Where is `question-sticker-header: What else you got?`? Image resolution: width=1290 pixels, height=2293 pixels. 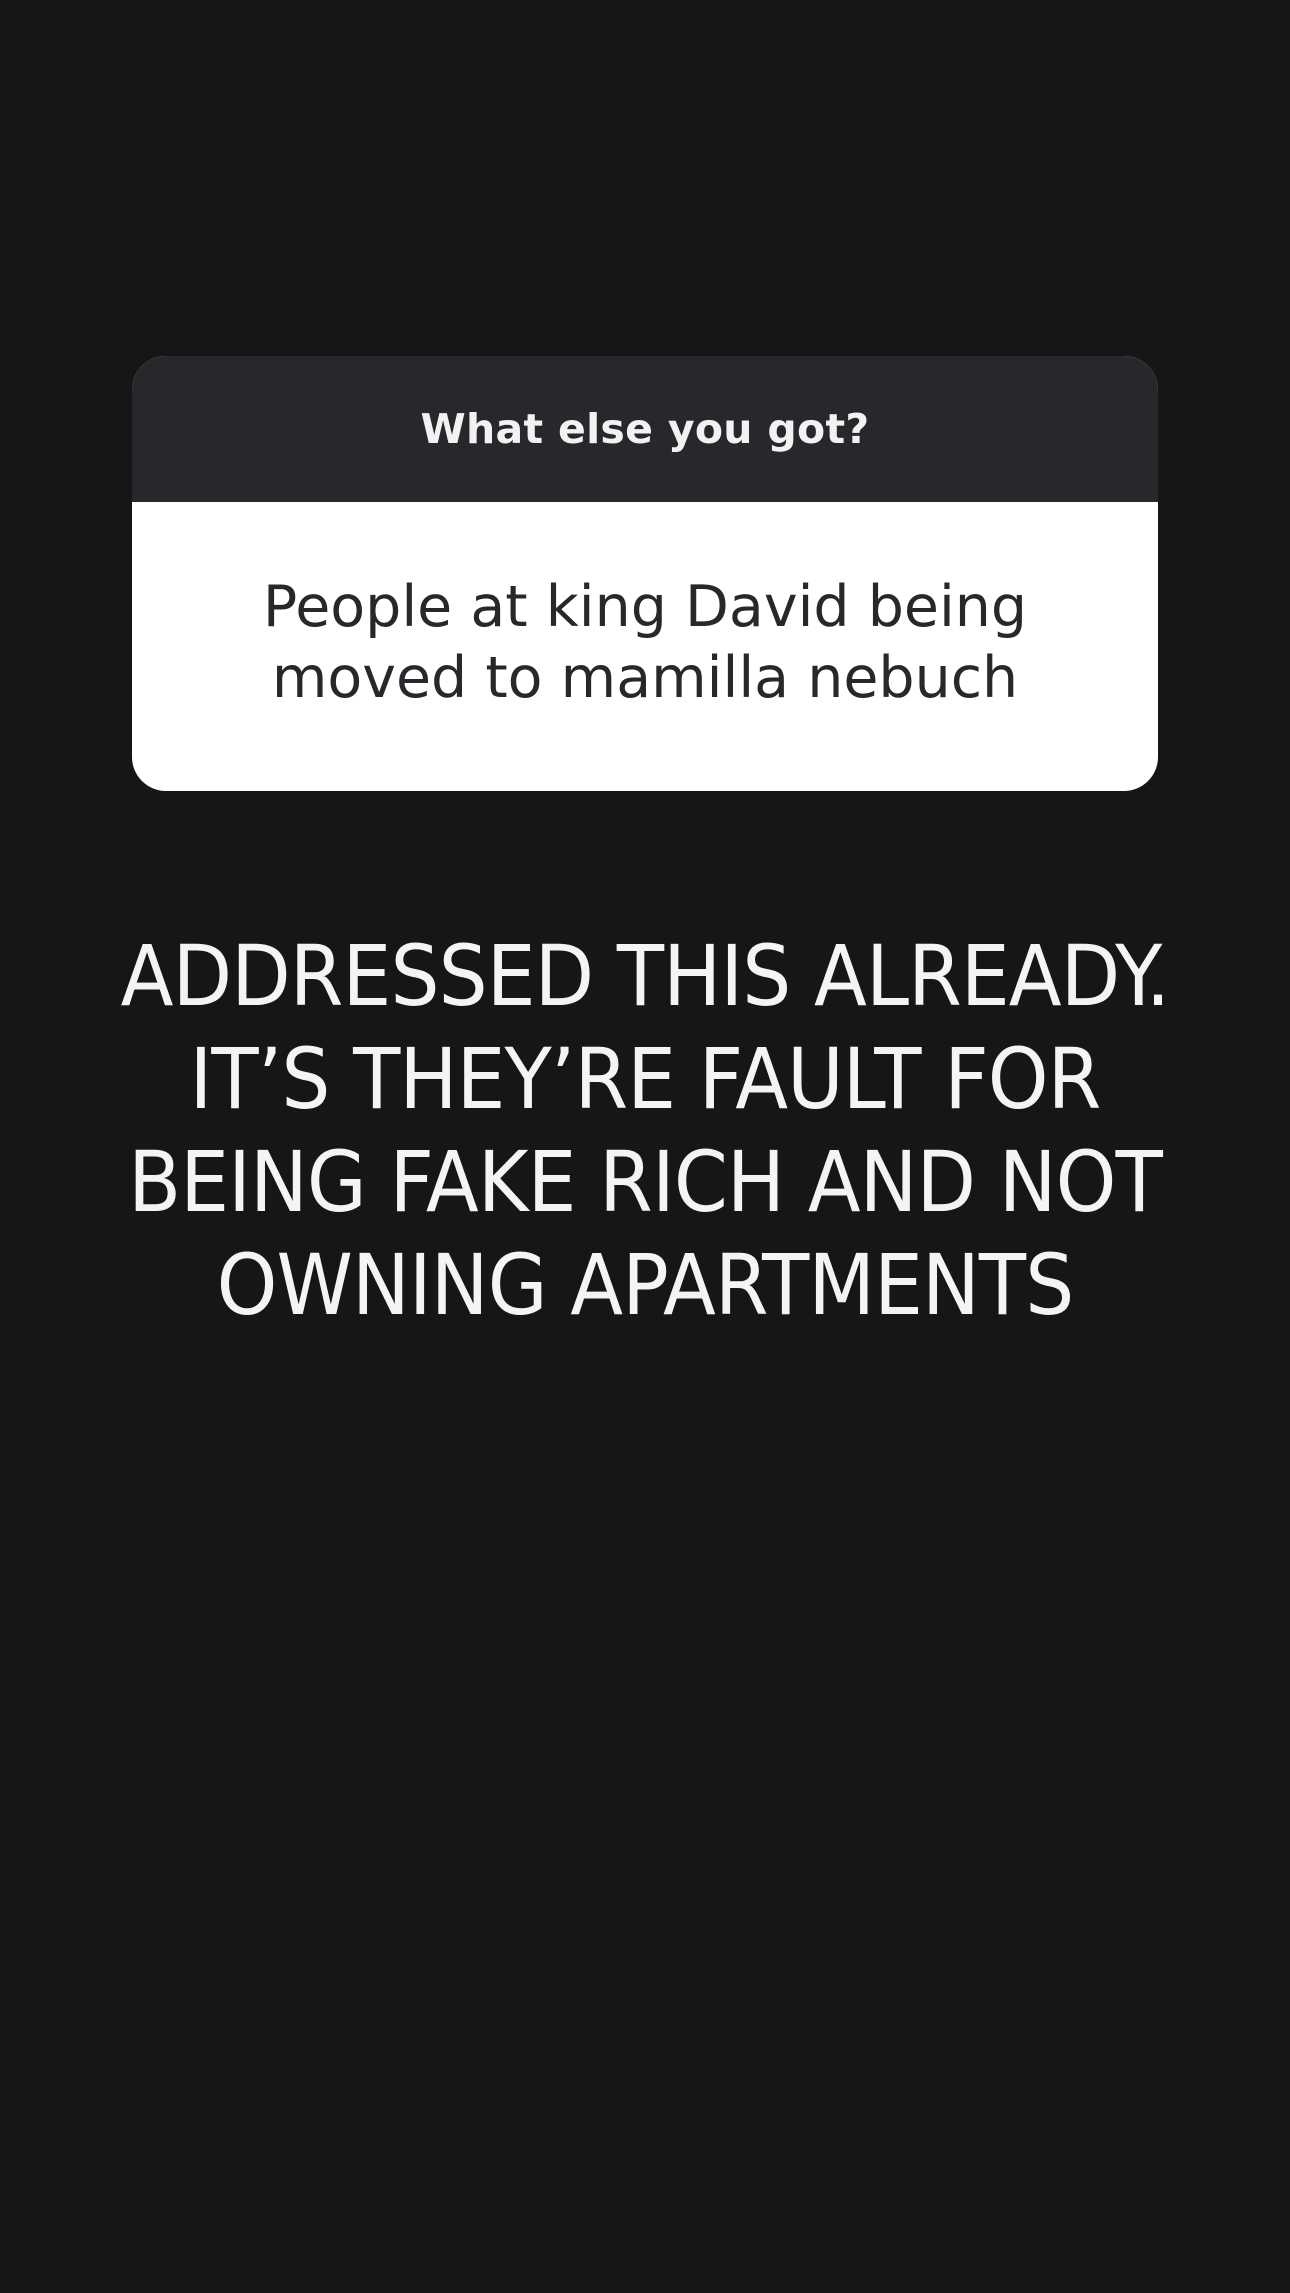
question-sticker-header: What else you got? is located at coordinates (645, 429).